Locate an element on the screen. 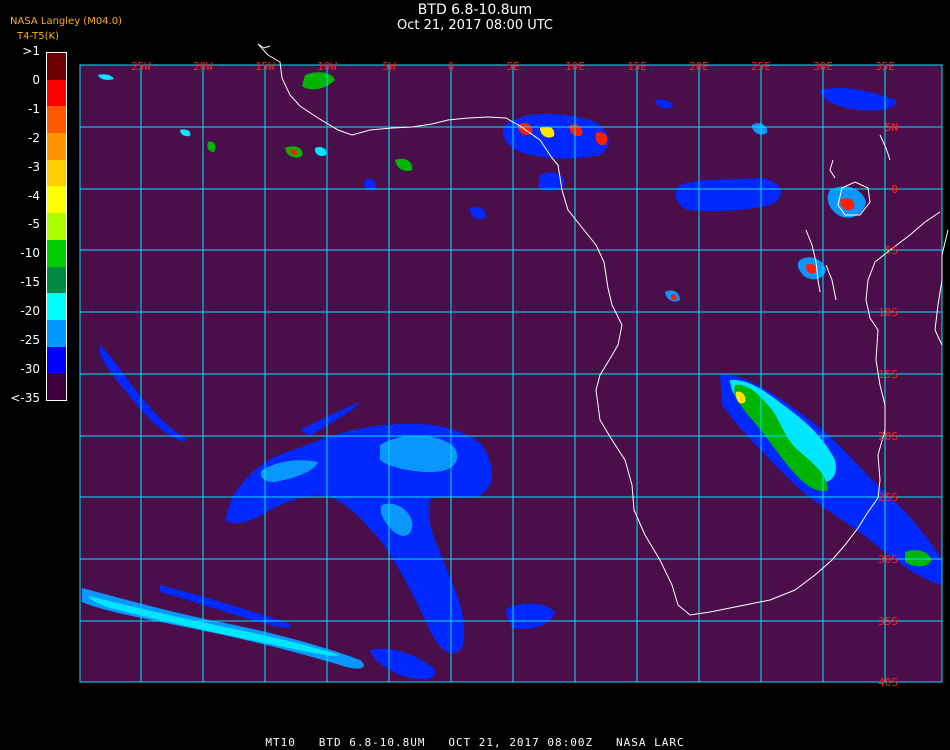  longitude-label: 15E is located at coordinates (637, 66).